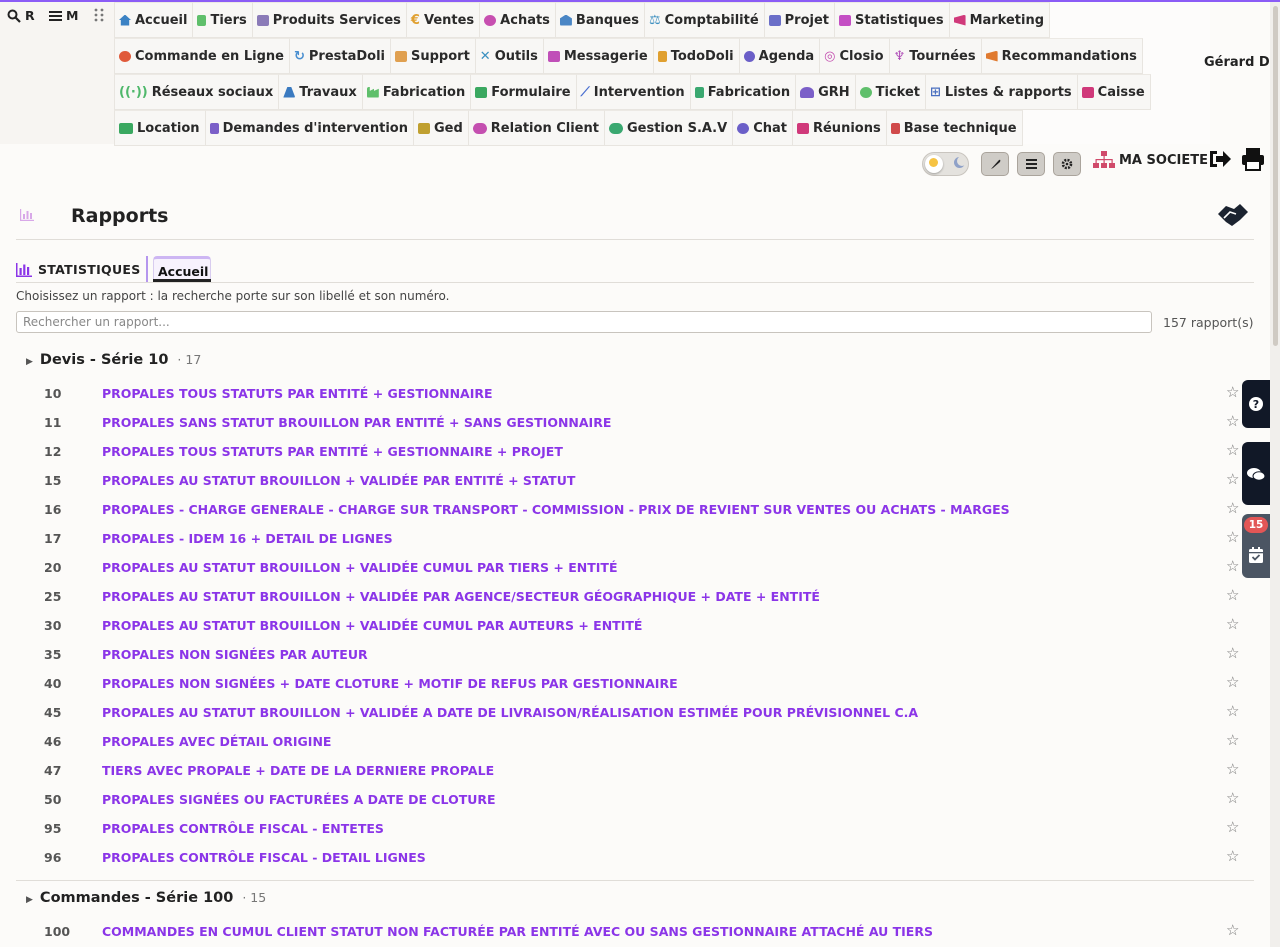 The image size is (1280, 947). I want to click on chat-button, so click(1256, 473).